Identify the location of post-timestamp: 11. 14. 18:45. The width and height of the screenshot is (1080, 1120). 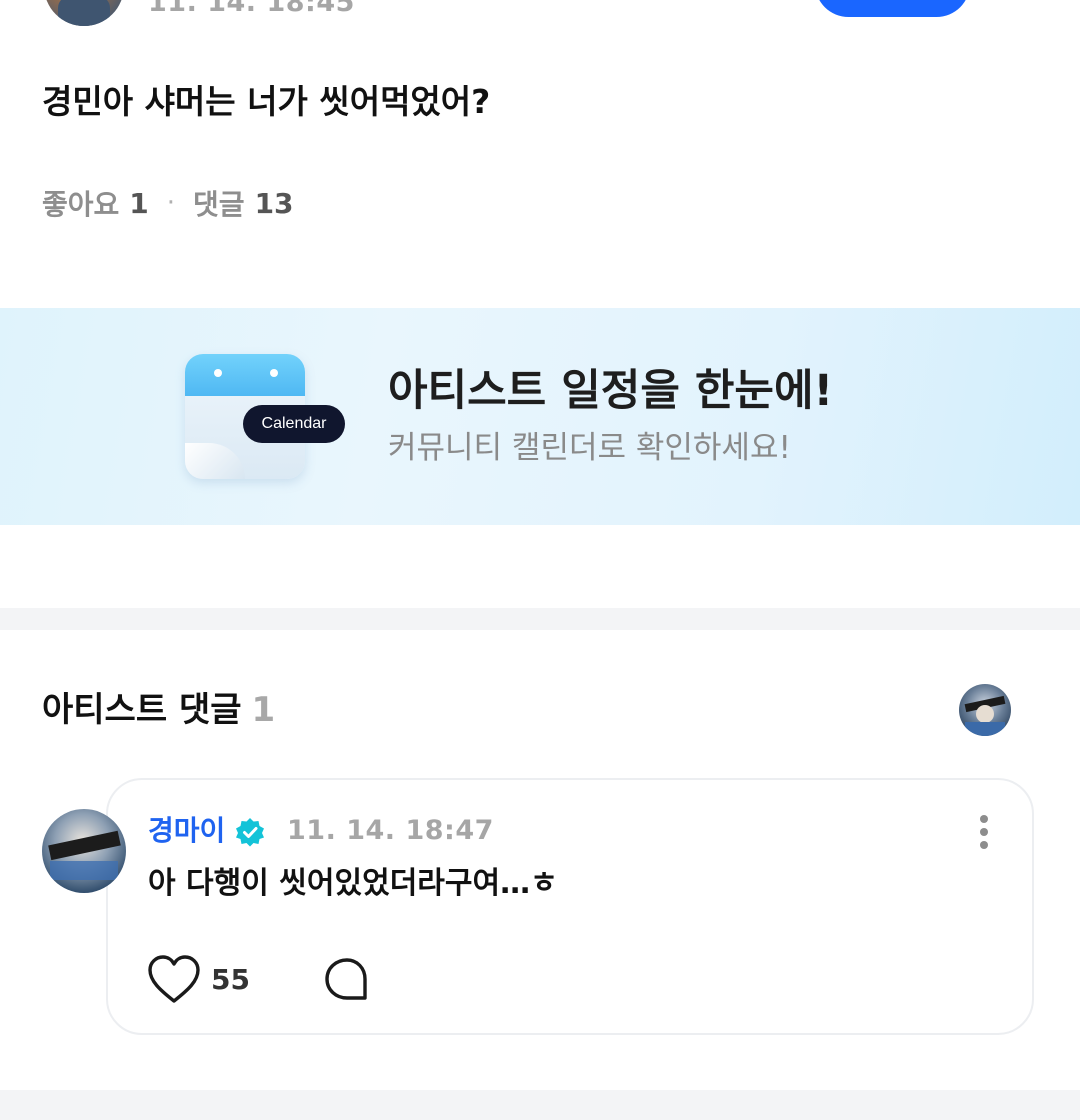
(251, 9).